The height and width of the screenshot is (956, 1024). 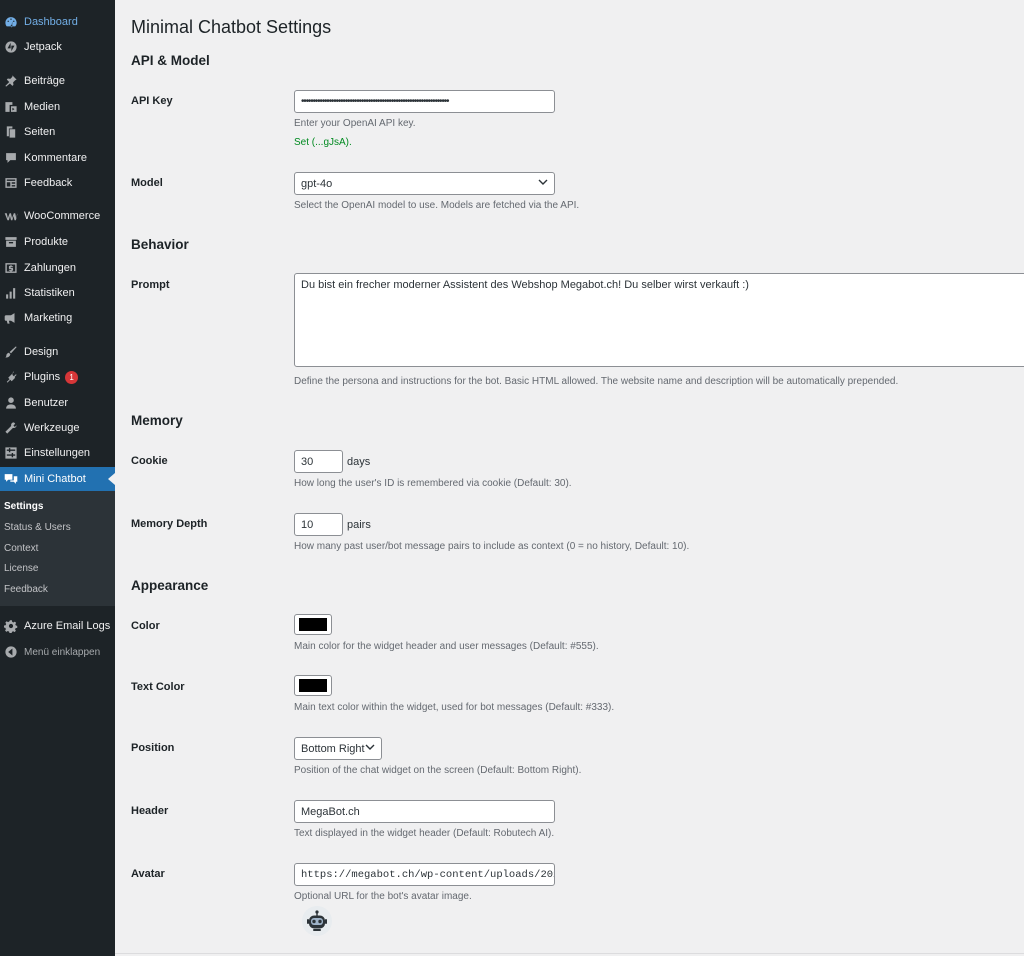 What do you see at coordinates (57, 107) in the screenshot?
I see `sidebar-item-media: Medien` at bounding box center [57, 107].